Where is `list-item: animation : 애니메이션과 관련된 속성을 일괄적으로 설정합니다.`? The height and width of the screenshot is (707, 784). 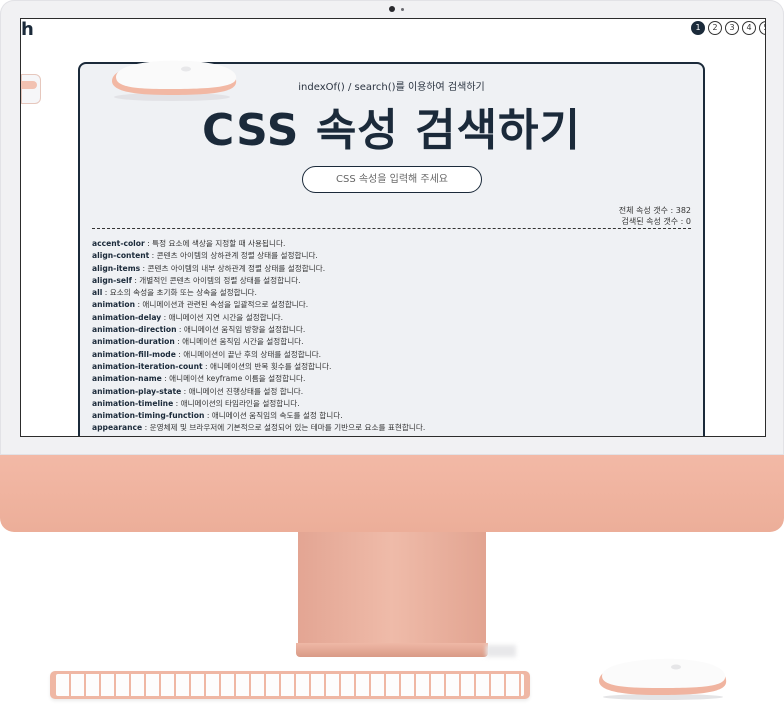
list-item: animation : 애니메이션과 관련된 속성을 일괄적으로 설정합니다. is located at coordinates (200, 305).